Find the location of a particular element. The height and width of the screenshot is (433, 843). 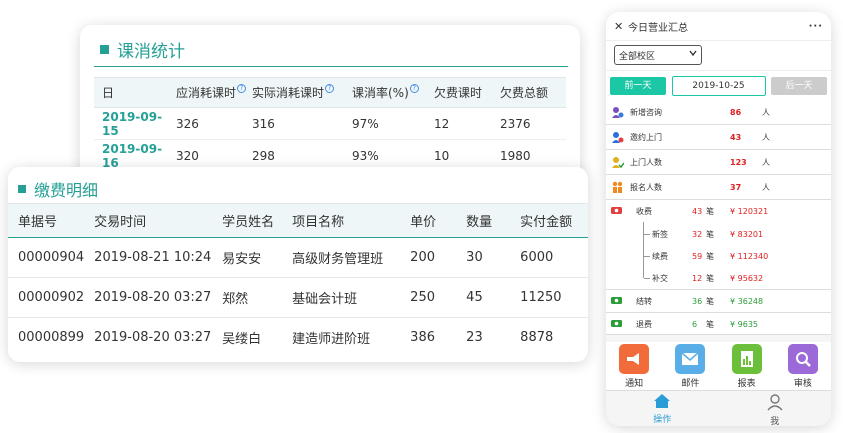

metric-visitors: 上门人数 123 人 is located at coordinates (718, 162).